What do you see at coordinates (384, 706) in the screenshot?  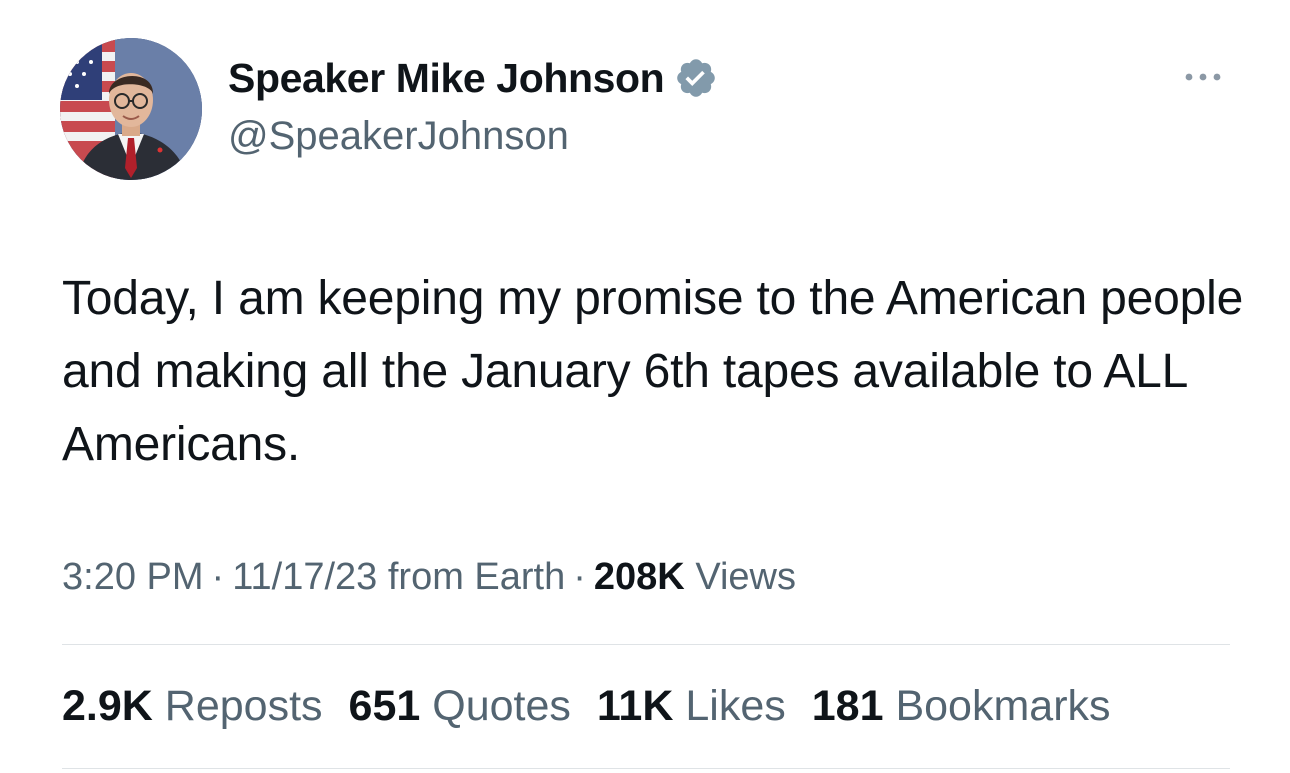 I see `quotes-count: 651` at bounding box center [384, 706].